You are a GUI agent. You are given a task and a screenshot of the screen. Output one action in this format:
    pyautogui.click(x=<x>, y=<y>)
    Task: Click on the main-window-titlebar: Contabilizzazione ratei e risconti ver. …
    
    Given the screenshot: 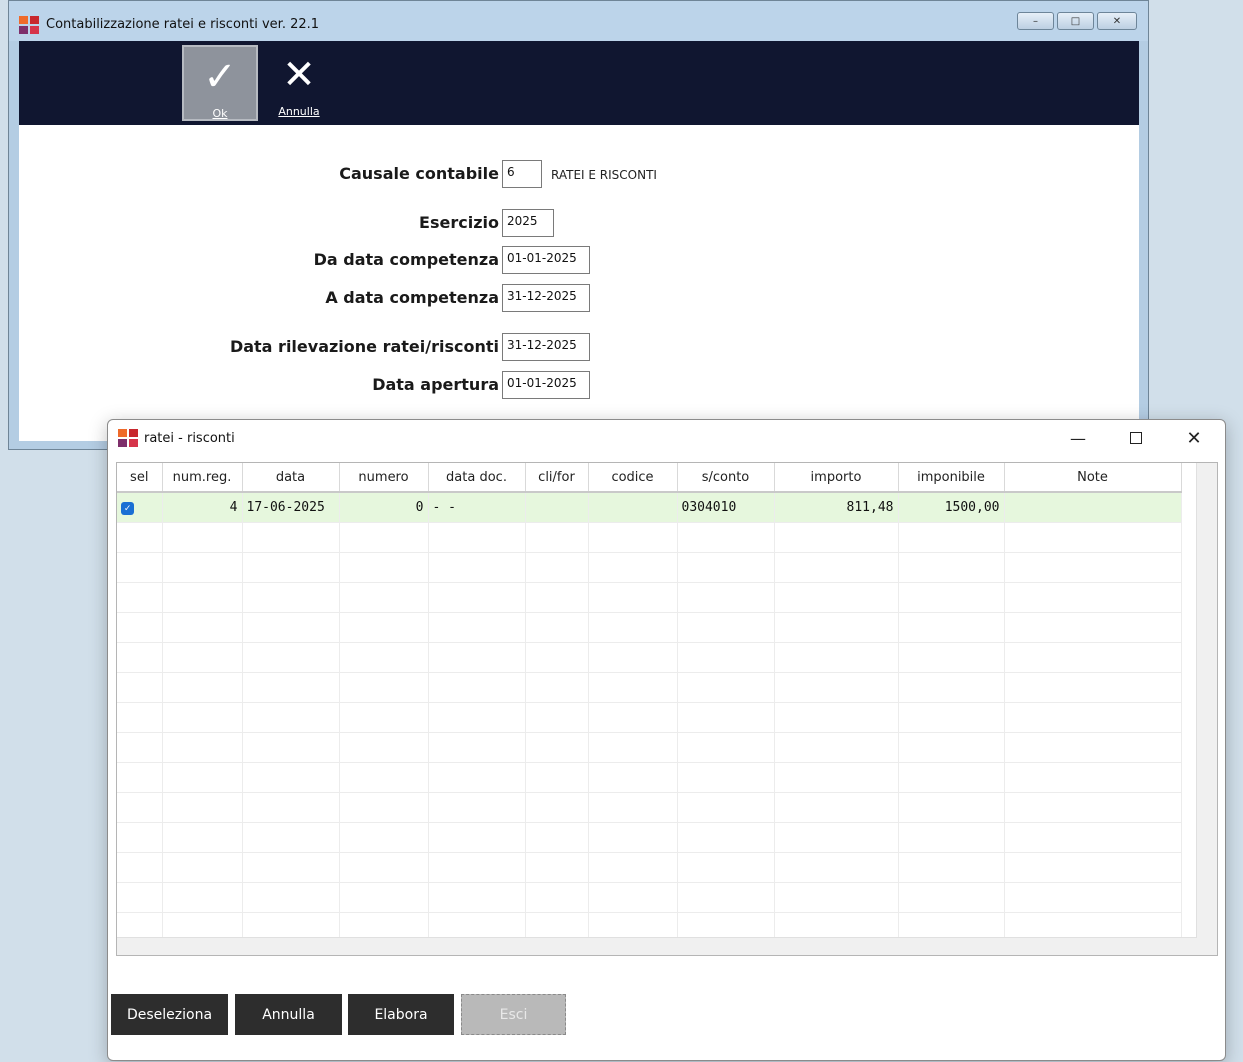 What is the action you would take?
    pyautogui.click(x=578, y=21)
    